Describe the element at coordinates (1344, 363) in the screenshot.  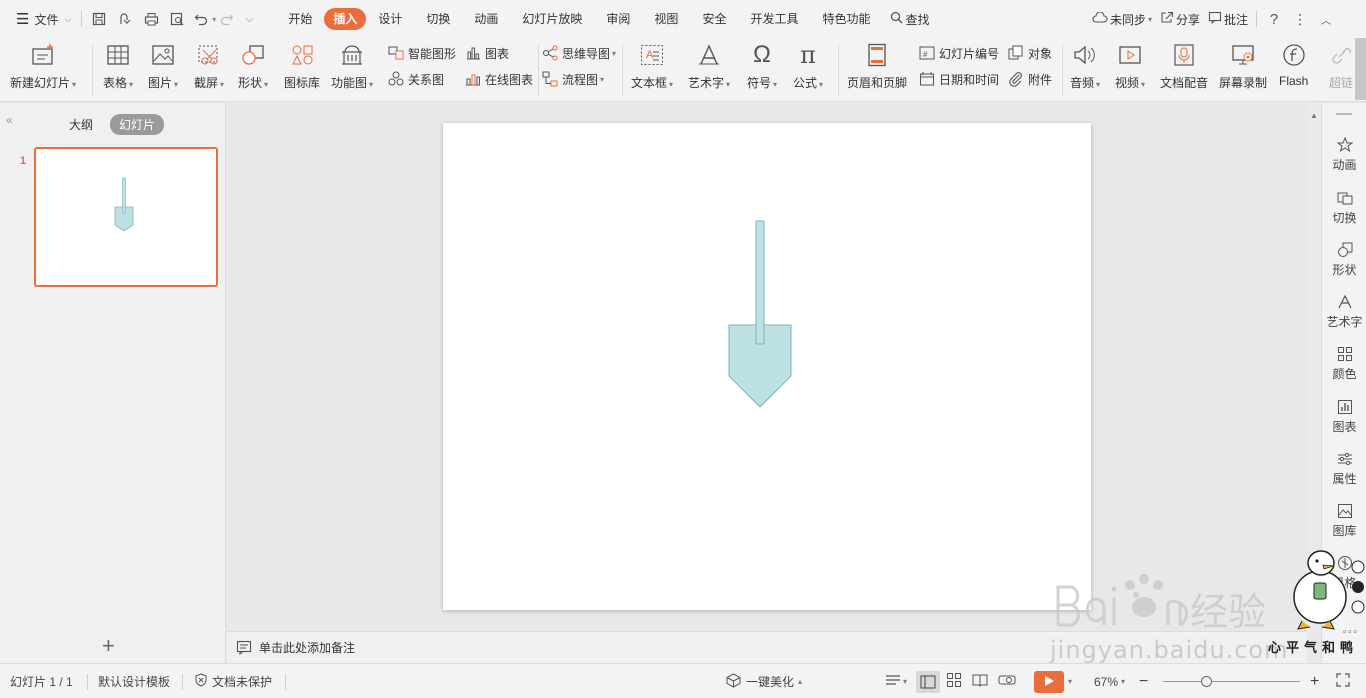
I see `panel-color: 颜色` at that location.